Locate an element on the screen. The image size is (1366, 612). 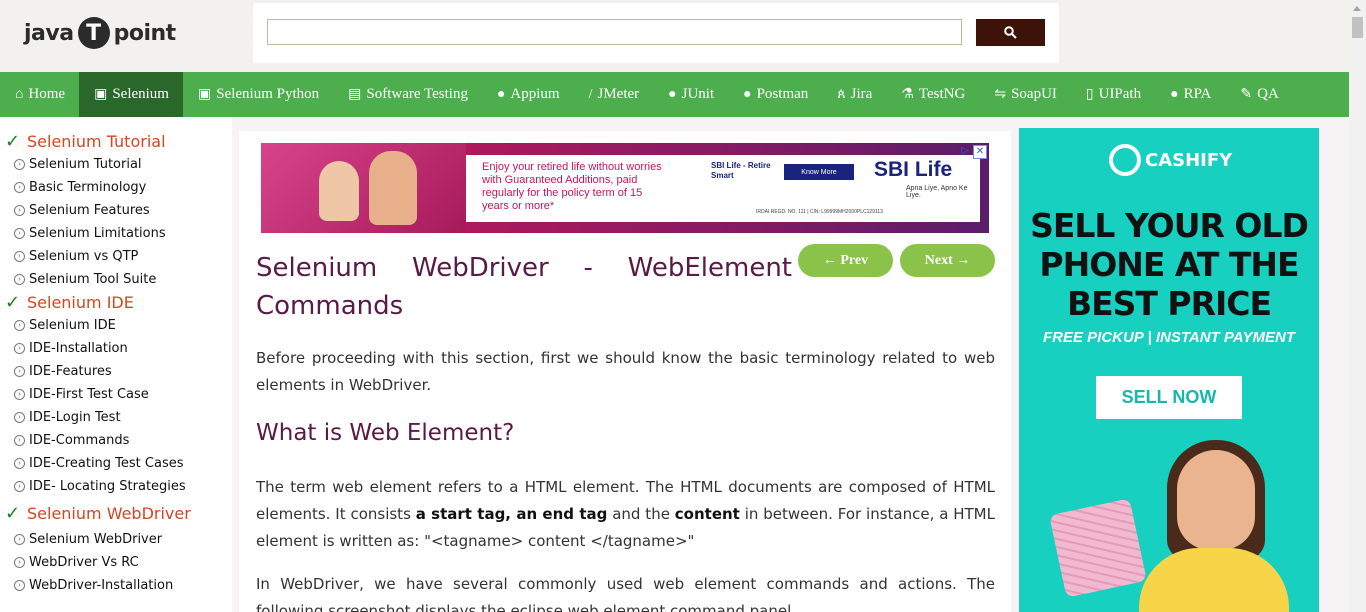
home-icon: ⌂ is located at coordinates (19, 94).